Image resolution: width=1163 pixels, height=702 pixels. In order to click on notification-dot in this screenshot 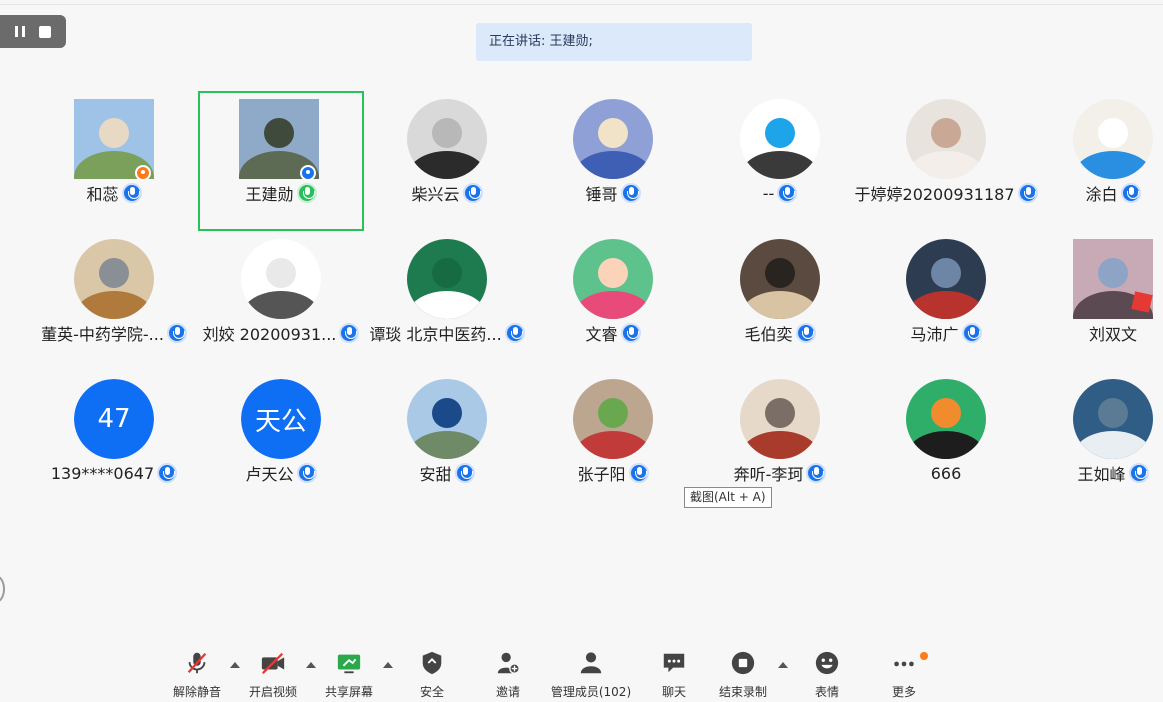, I will do `click(924, 656)`.